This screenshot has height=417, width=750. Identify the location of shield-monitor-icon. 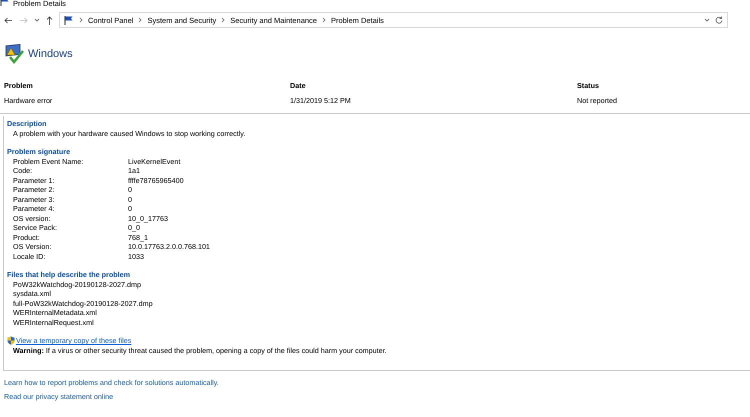
(15, 54).